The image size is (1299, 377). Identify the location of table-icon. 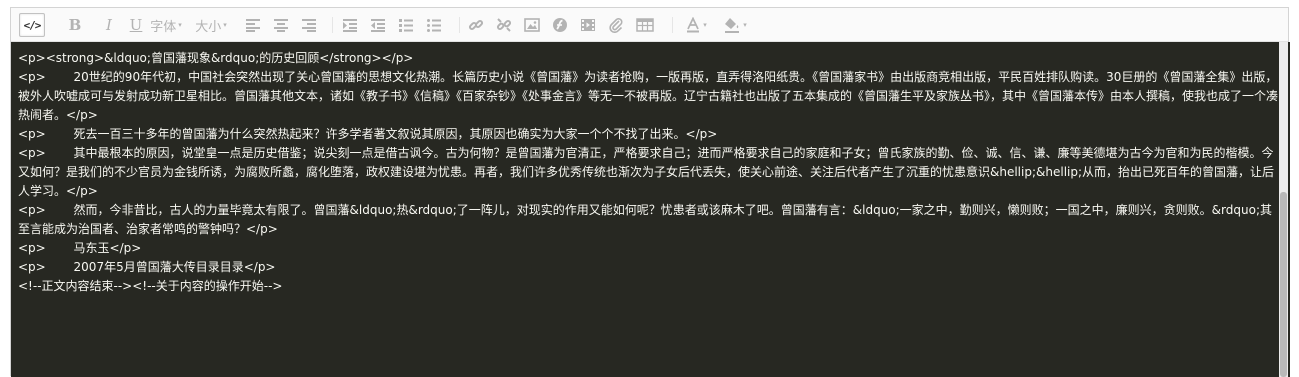
(645, 25).